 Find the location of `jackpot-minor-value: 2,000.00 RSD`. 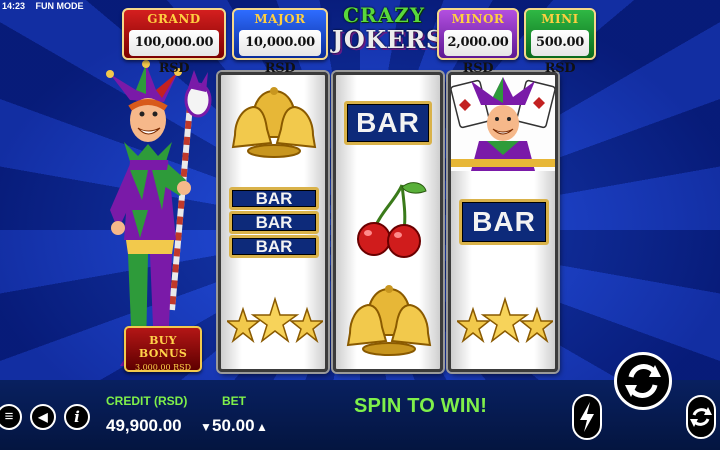

jackpot-minor-value: 2,000.00 RSD is located at coordinates (478, 53).